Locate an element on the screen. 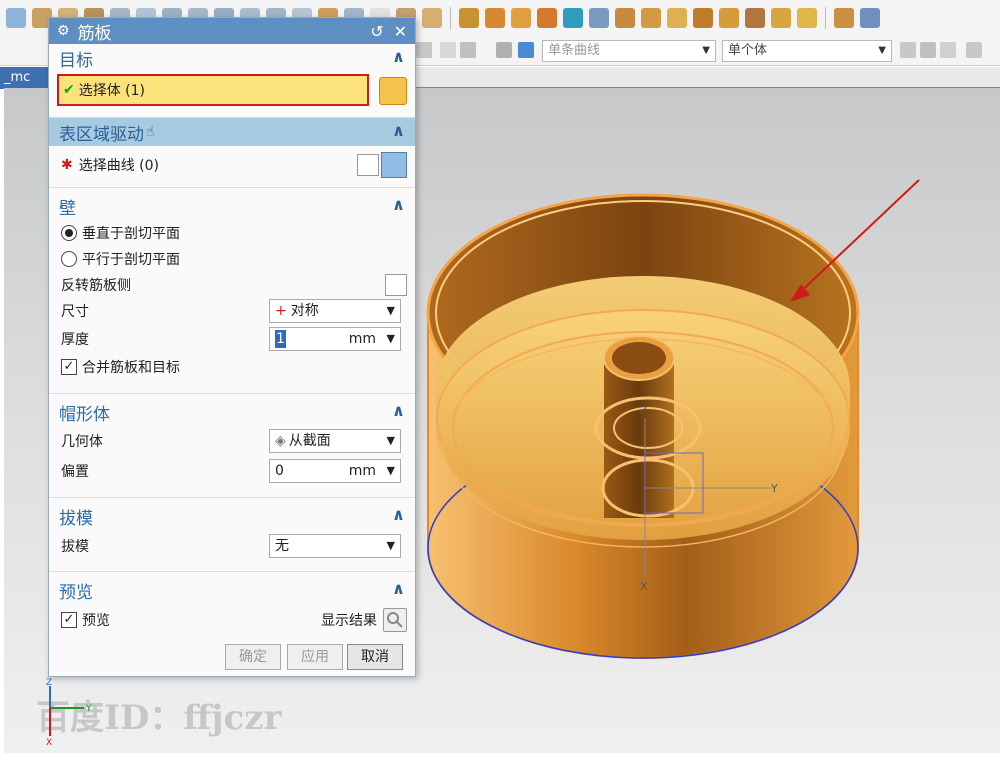 The image size is (1000, 757). part-icon is located at coordinates (870, 18).